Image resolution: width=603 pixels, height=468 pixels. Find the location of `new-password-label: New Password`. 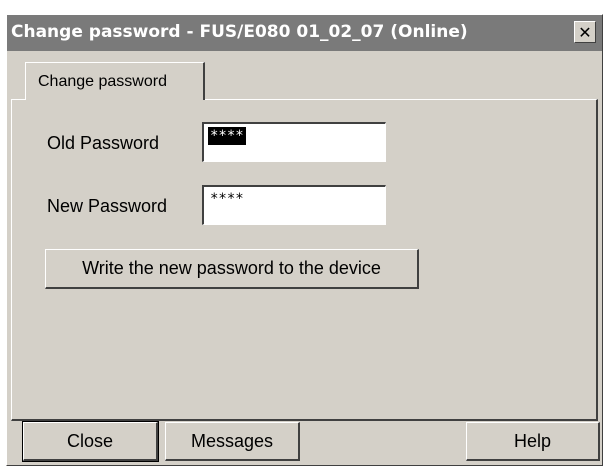

new-password-label: New Password is located at coordinates (107, 206).